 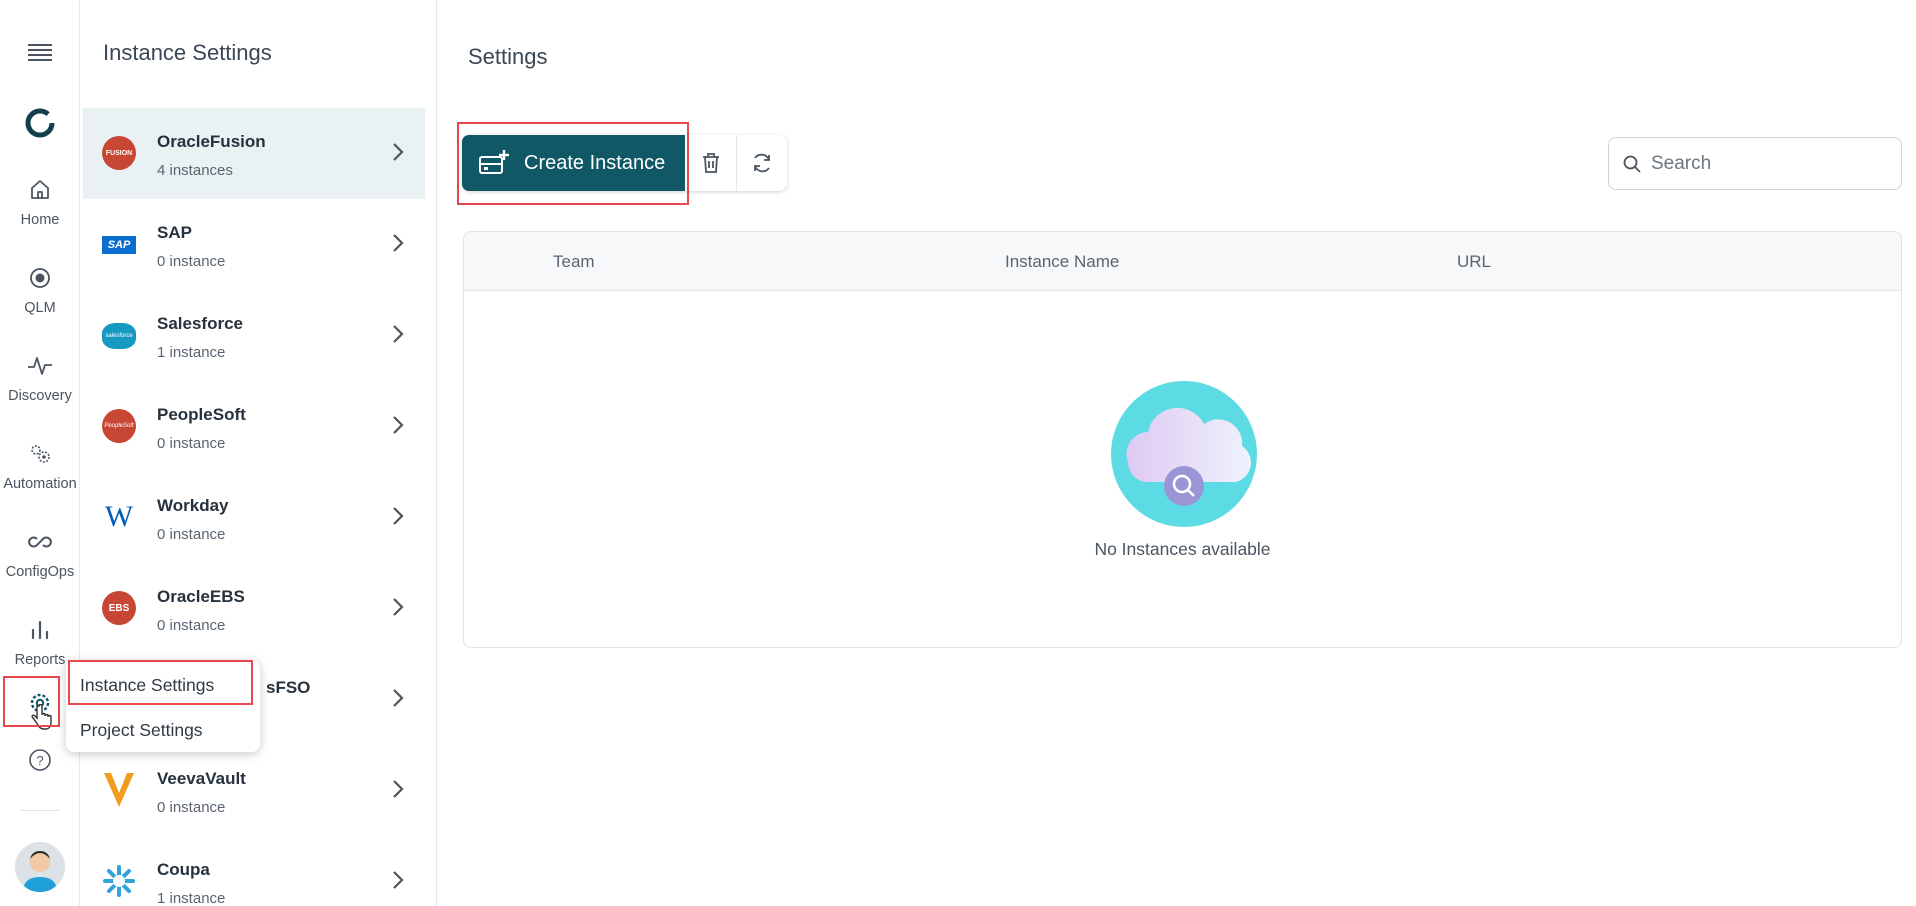 What do you see at coordinates (200, 323) in the screenshot?
I see `app-name: Salesforce` at bounding box center [200, 323].